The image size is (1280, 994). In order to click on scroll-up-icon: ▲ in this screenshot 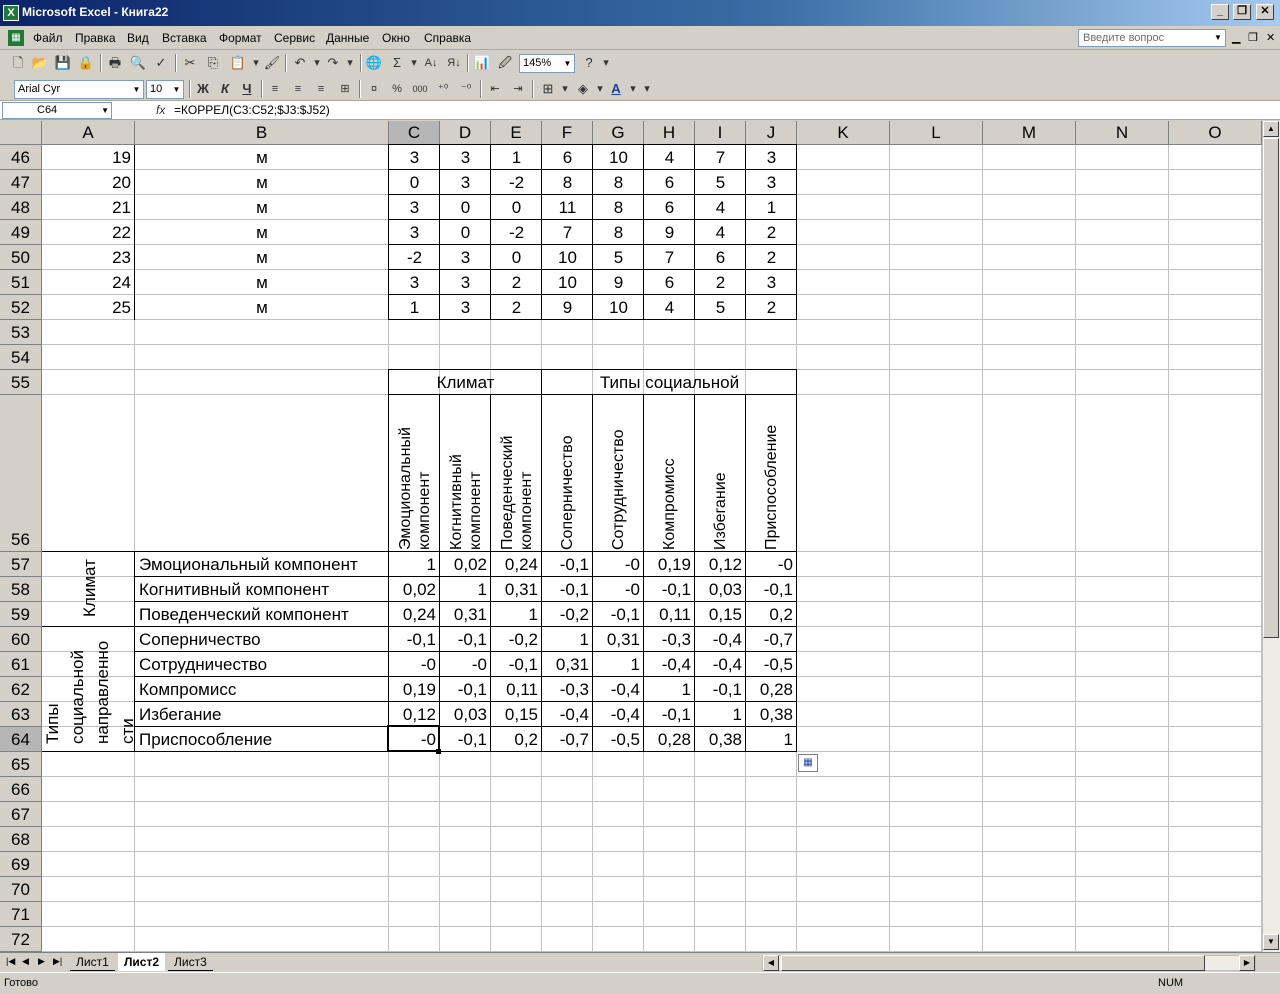, I will do `click(1271, 129)`.